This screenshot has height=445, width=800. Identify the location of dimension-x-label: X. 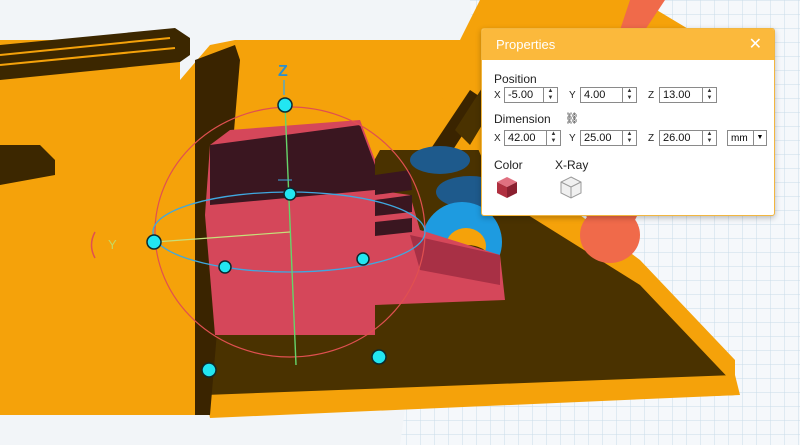
(497, 138).